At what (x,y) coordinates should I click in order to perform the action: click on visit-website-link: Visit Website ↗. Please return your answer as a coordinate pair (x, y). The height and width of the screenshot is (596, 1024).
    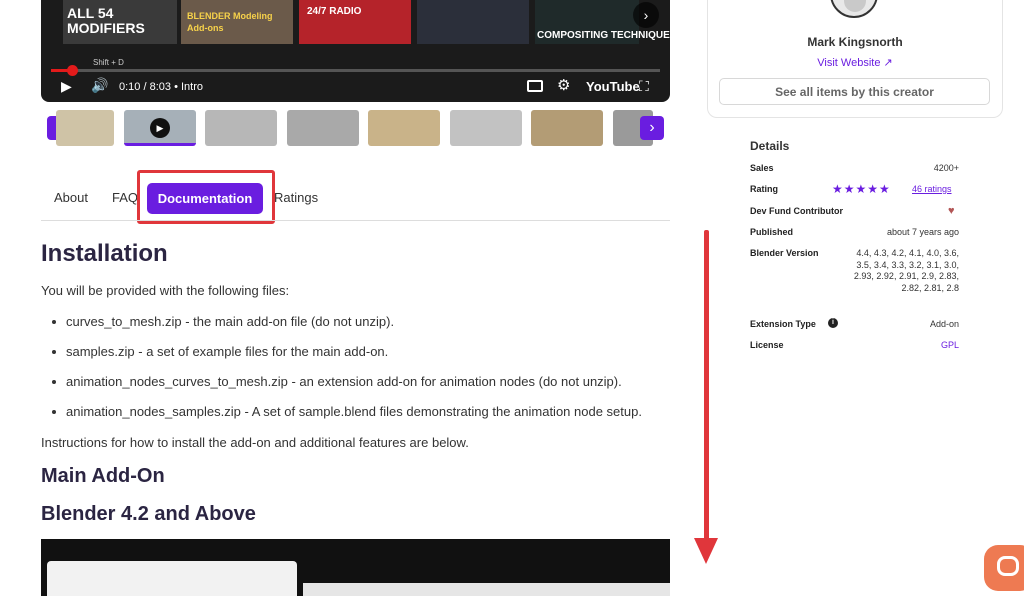
    Looking at the image, I should click on (855, 62).